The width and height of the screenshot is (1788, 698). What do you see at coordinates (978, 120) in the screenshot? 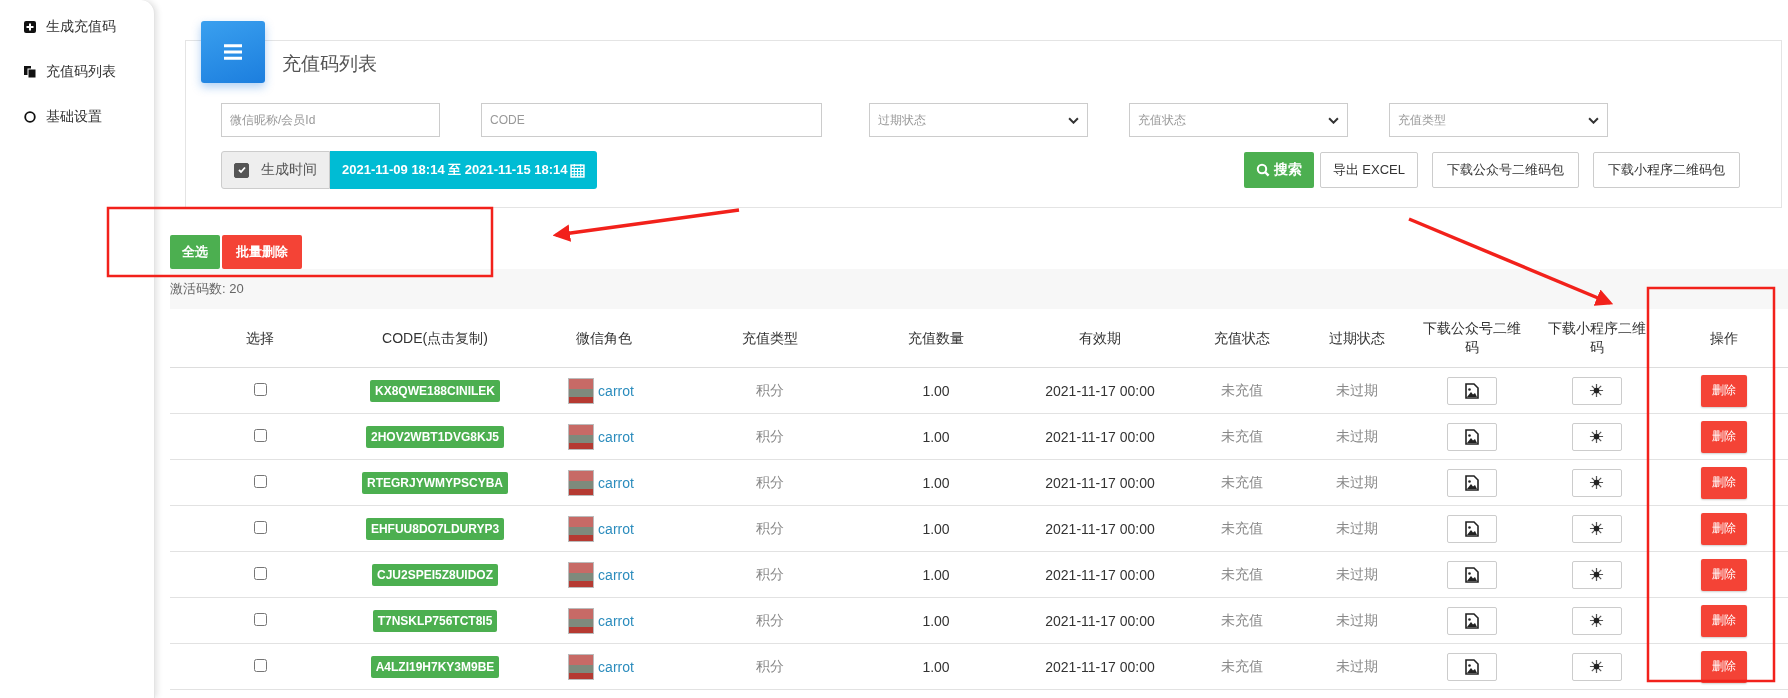
I see `status-select: 过期状态` at bounding box center [978, 120].